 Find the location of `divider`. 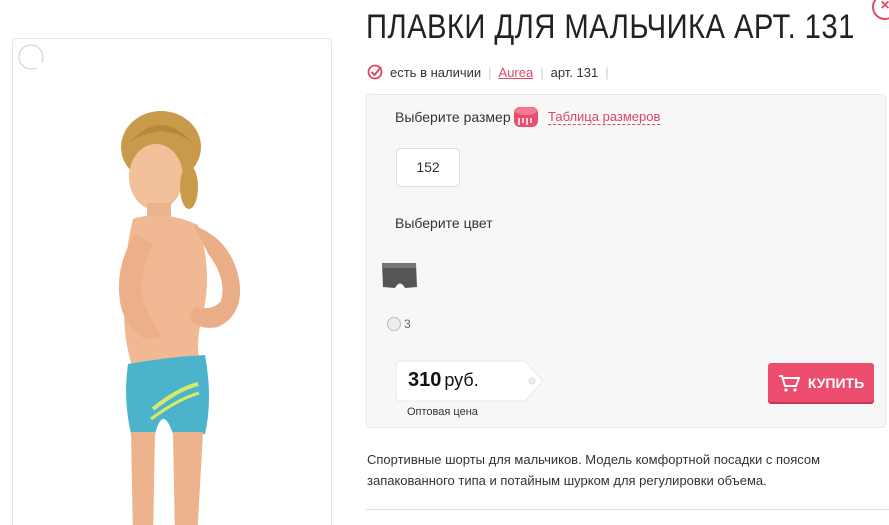

divider is located at coordinates (627, 509).